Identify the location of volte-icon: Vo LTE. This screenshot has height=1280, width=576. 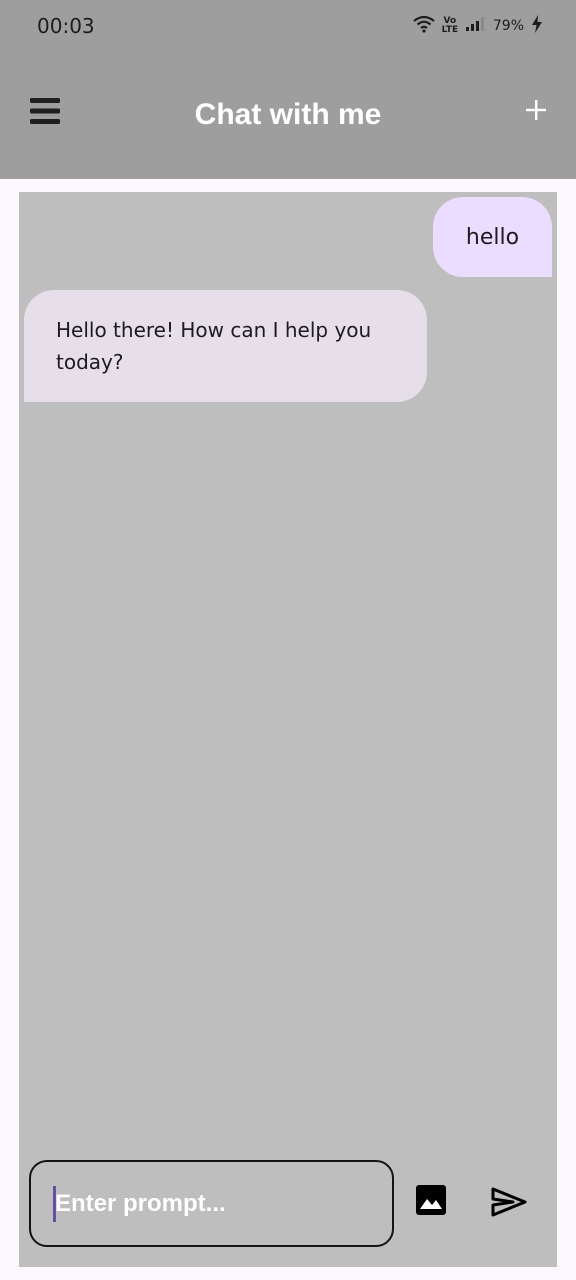
(450, 26).